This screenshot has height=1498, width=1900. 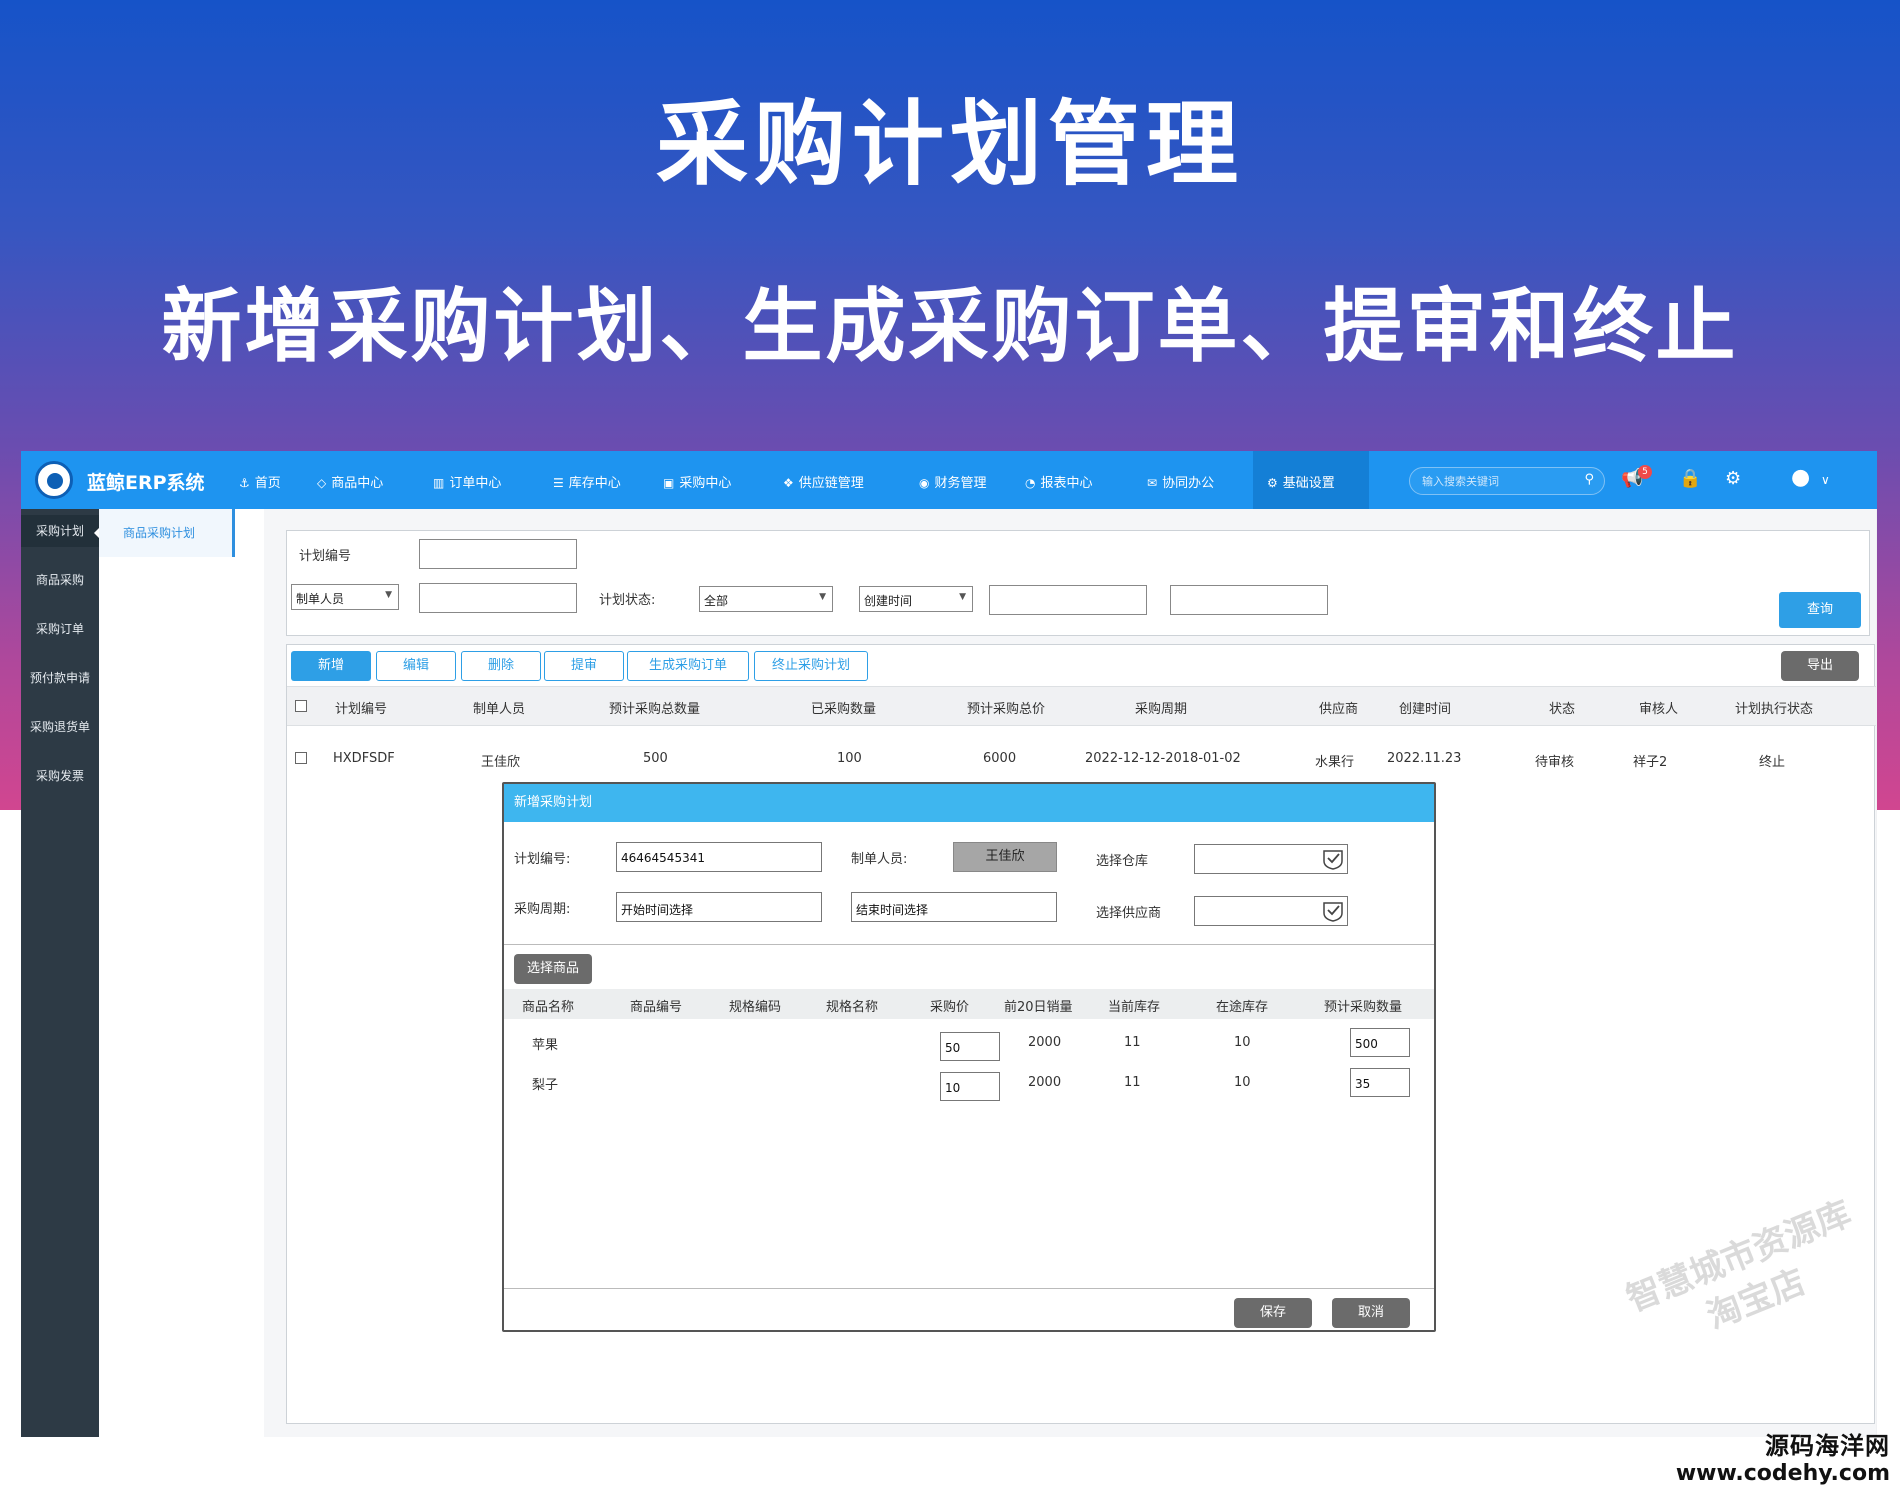 What do you see at coordinates (1249, 600) in the screenshot?
I see `end-date-input` at bounding box center [1249, 600].